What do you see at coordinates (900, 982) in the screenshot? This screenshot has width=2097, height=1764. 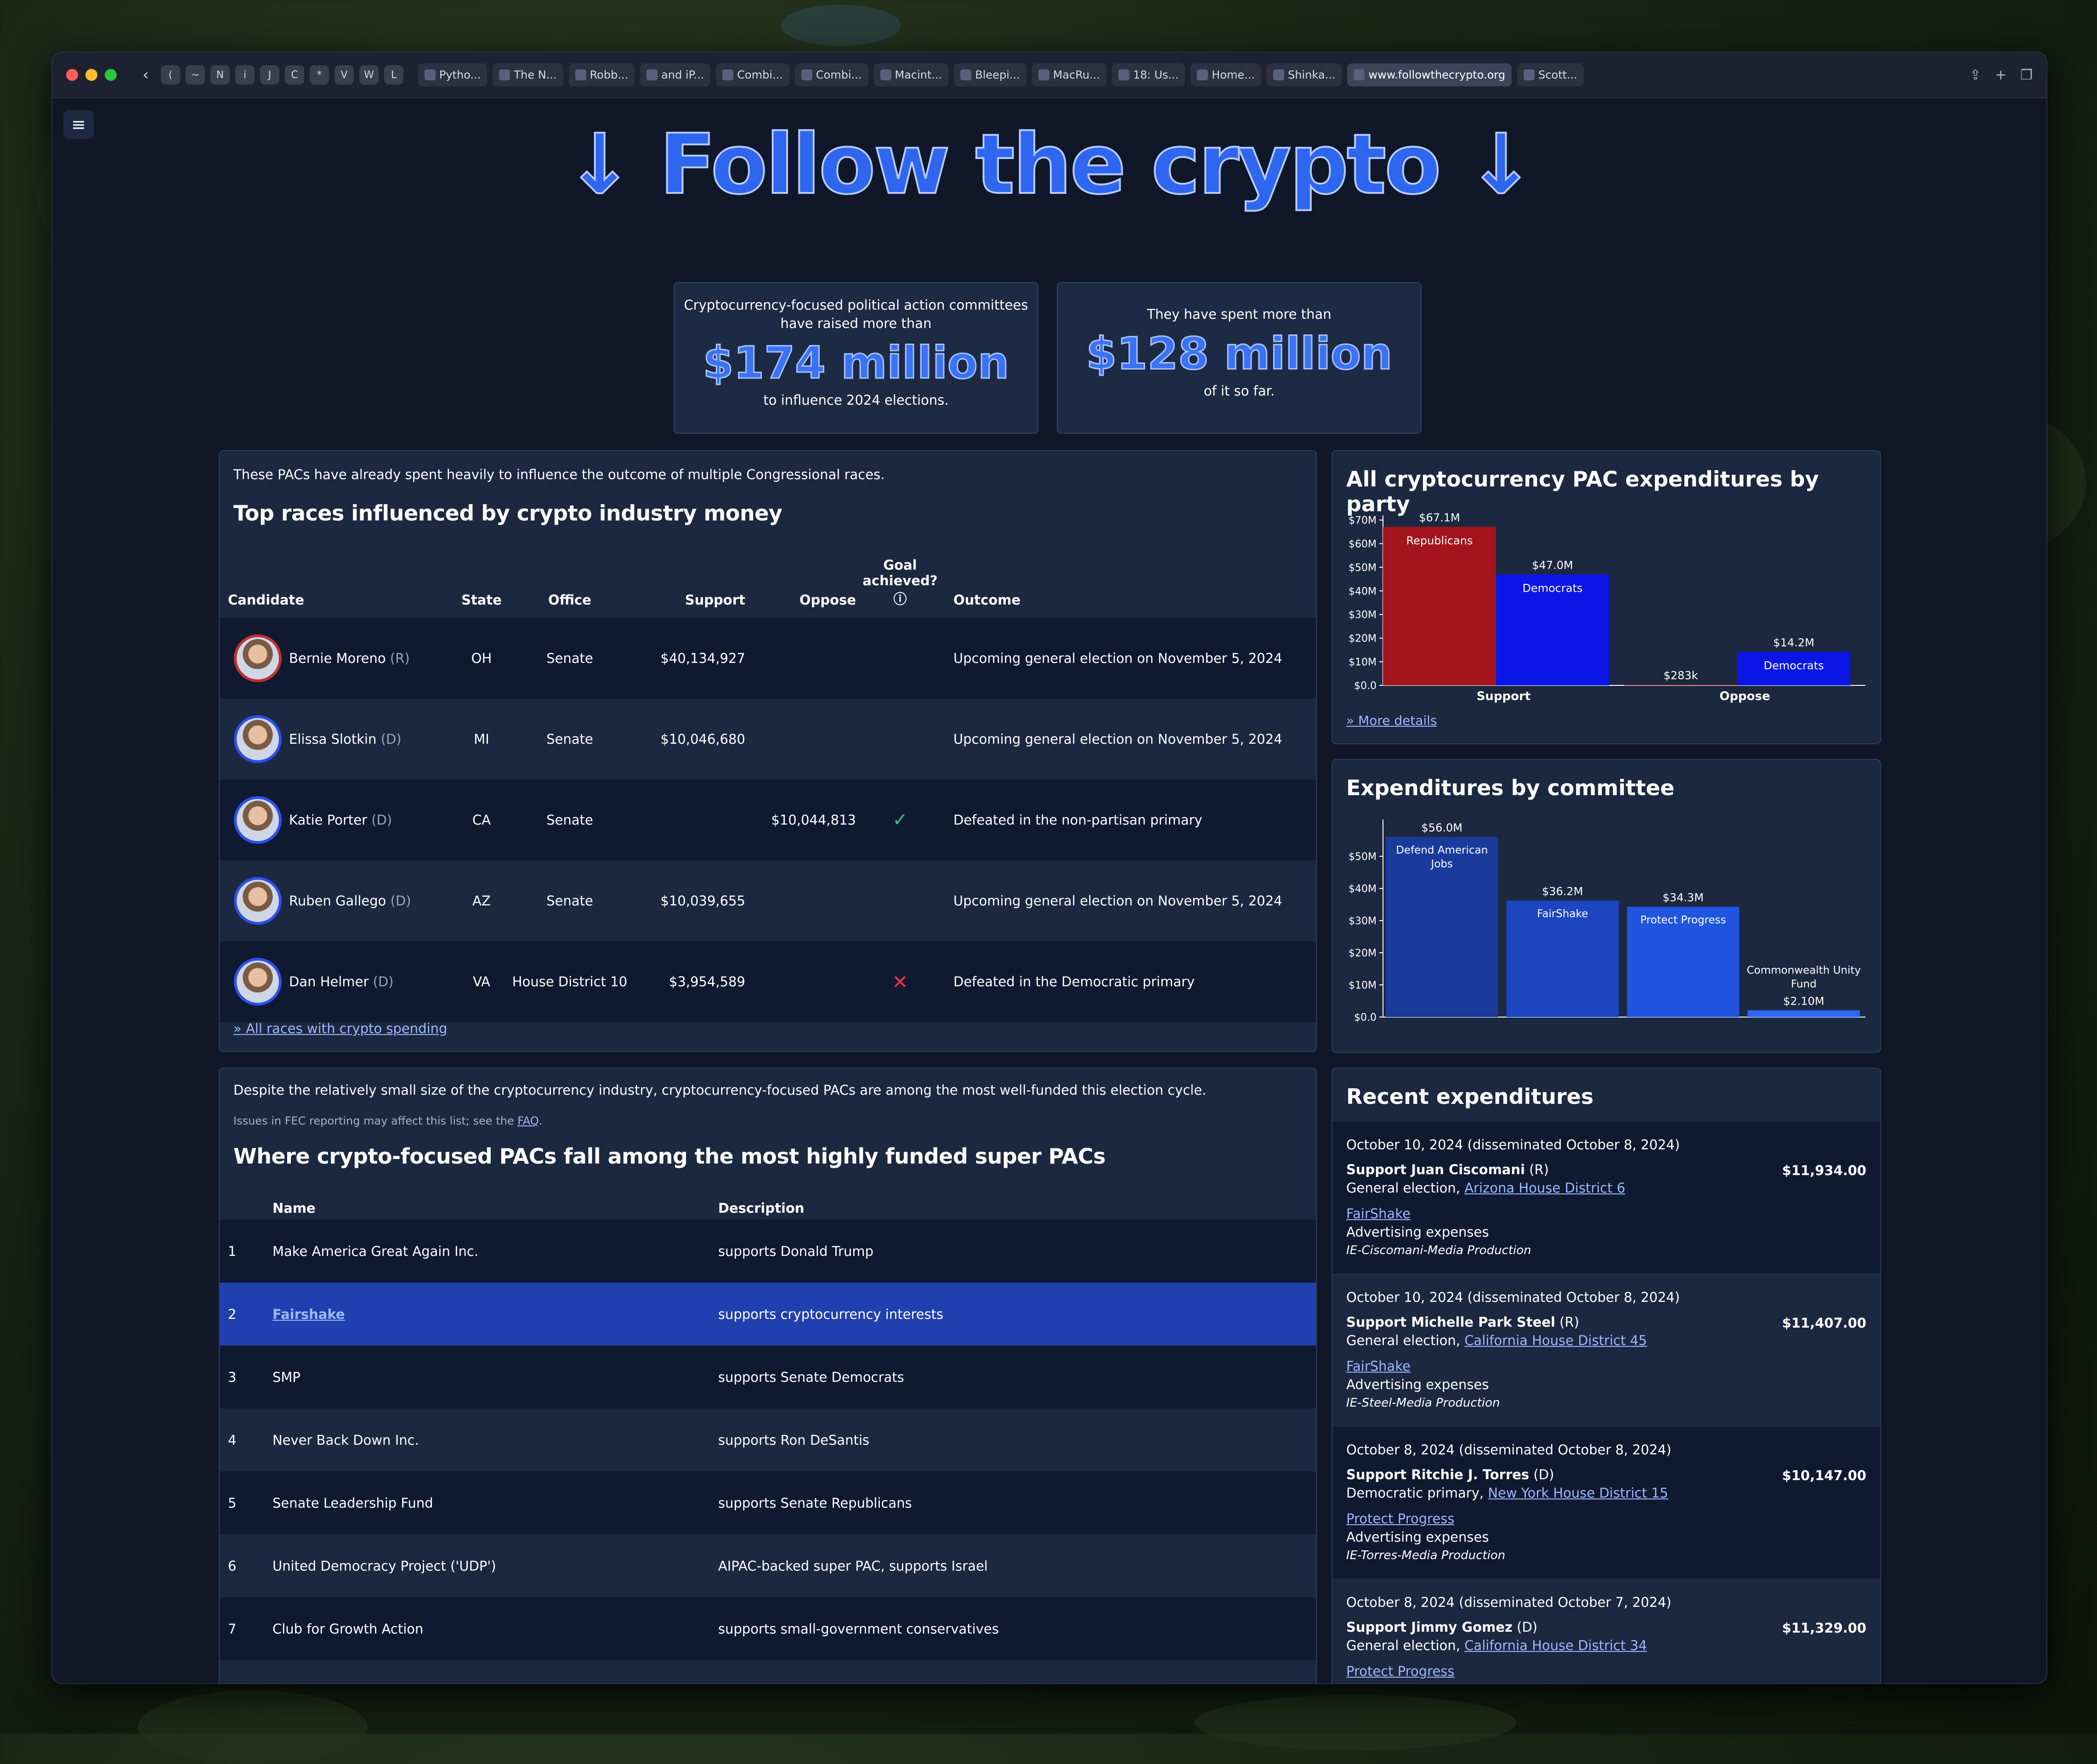 I see `x-mark-icon: ✕` at bounding box center [900, 982].